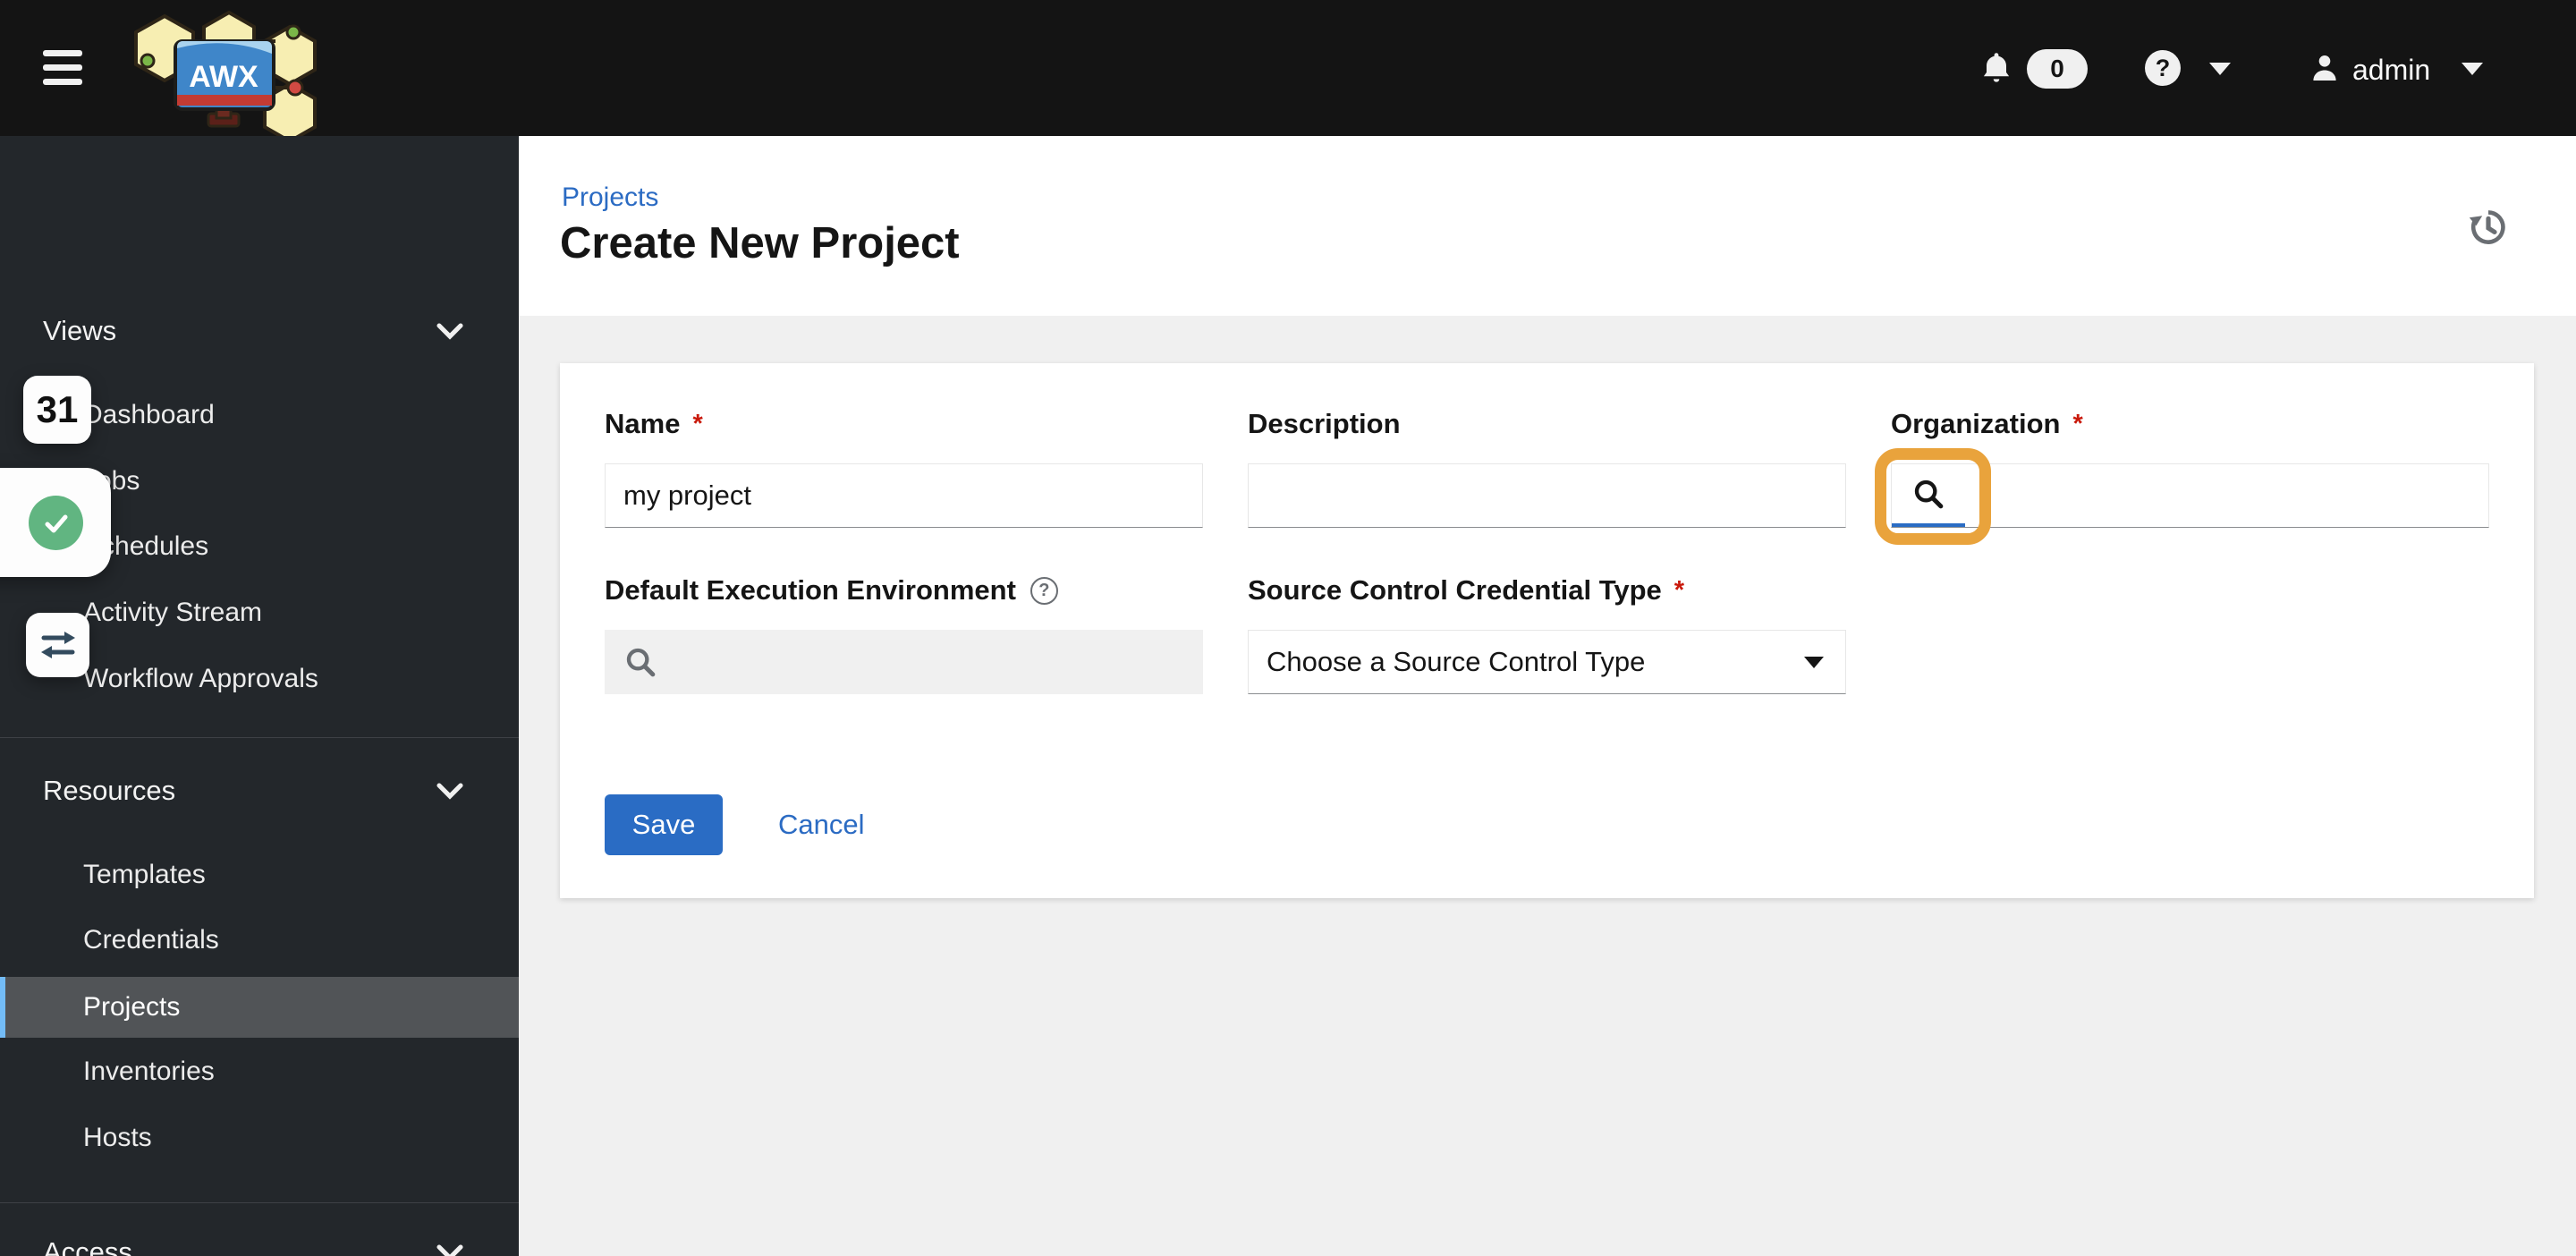 The width and height of the screenshot is (2576, 1256). Describe the element at coordinates (1547, 495) in the screenshot. I see `description-input` at that location.